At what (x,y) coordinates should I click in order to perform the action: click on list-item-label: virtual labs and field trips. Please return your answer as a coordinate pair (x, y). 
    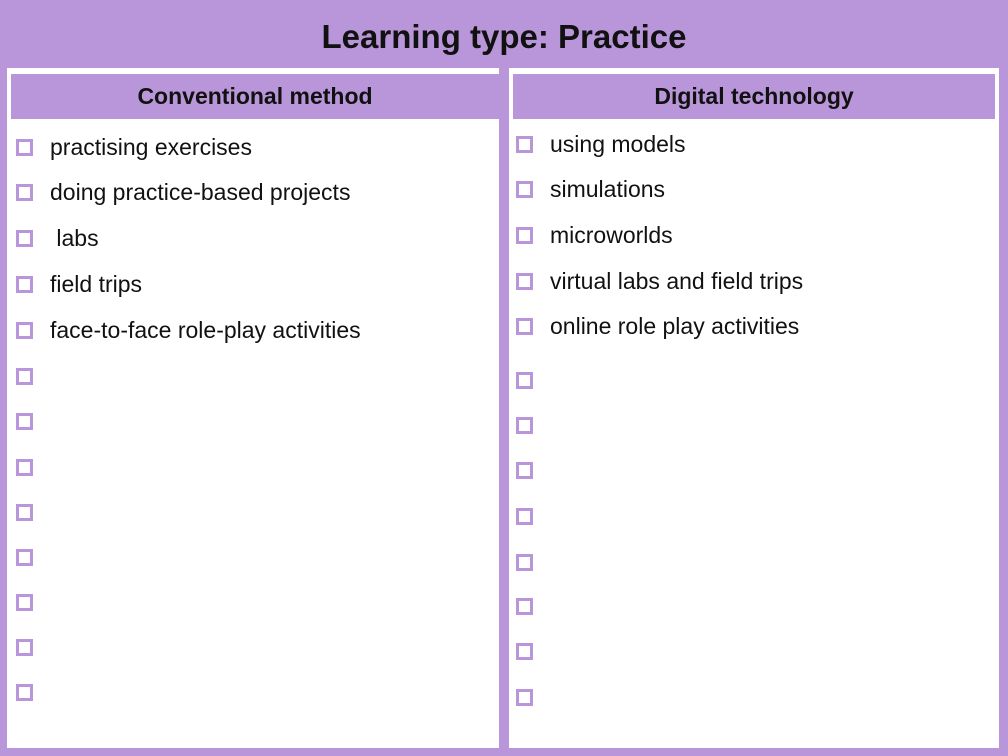
    Looking at the image, I should click on (677, 280).